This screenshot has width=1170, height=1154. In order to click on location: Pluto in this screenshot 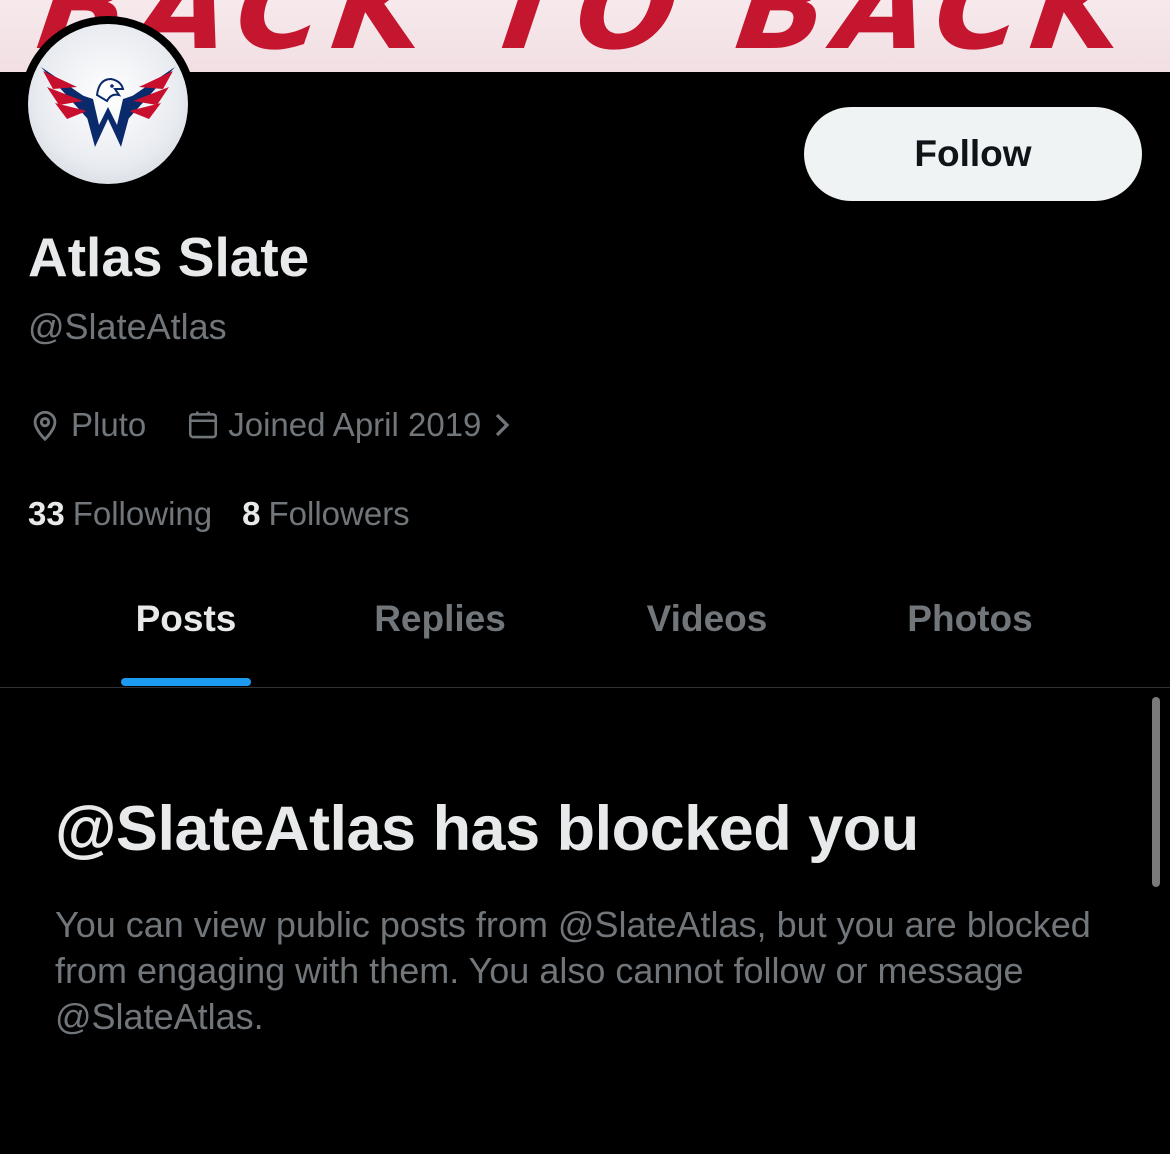, I will do `click(87, 425)`.